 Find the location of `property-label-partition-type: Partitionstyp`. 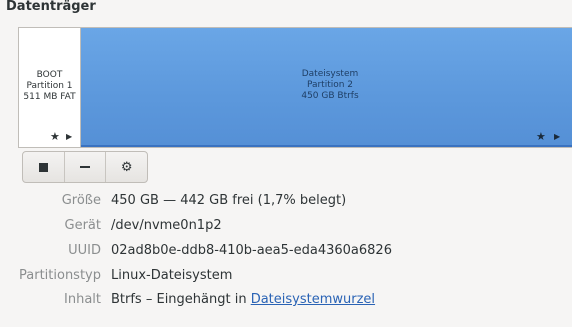

property-label-partition-type: Partitionstyp is located at coordinates (60, 275).